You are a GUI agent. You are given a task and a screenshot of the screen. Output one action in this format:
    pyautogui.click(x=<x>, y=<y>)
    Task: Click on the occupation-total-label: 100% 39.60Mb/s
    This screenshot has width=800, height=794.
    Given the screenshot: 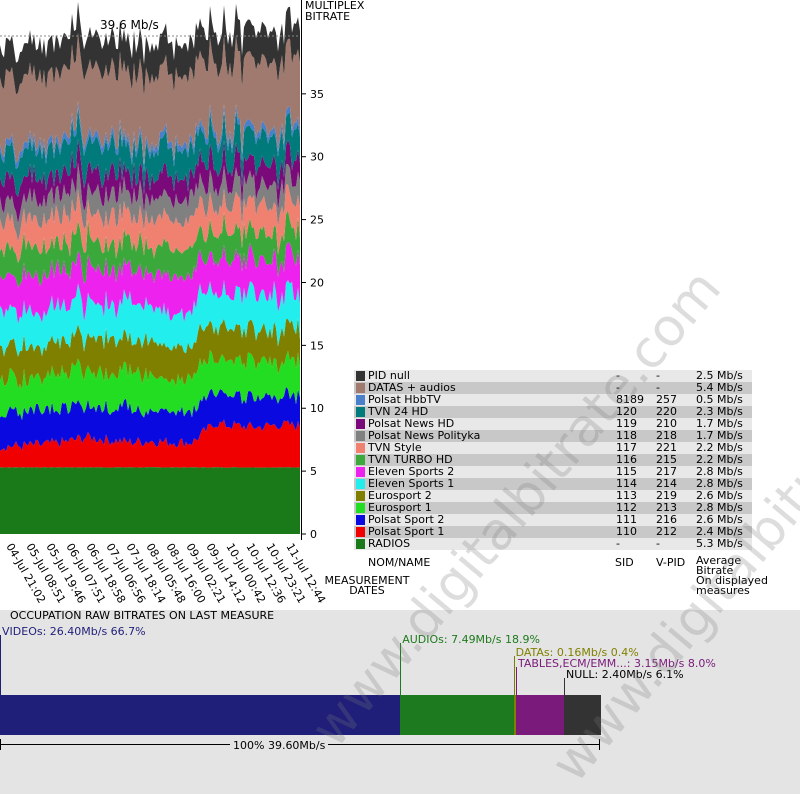 What is the action you would take?
    pyautogui.click(x=279, y=745)
    